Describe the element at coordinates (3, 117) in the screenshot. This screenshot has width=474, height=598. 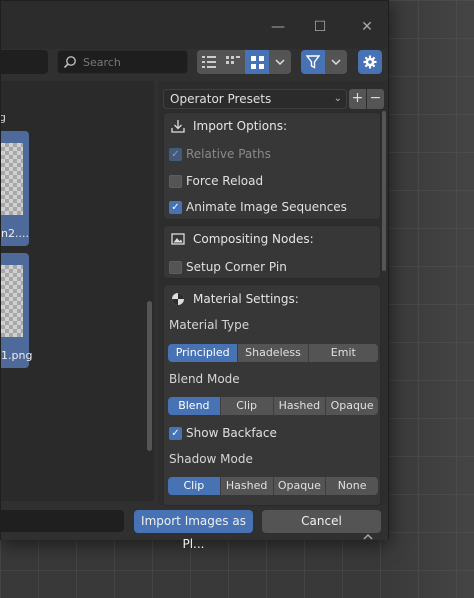
I see `directory-label: g` at that location.